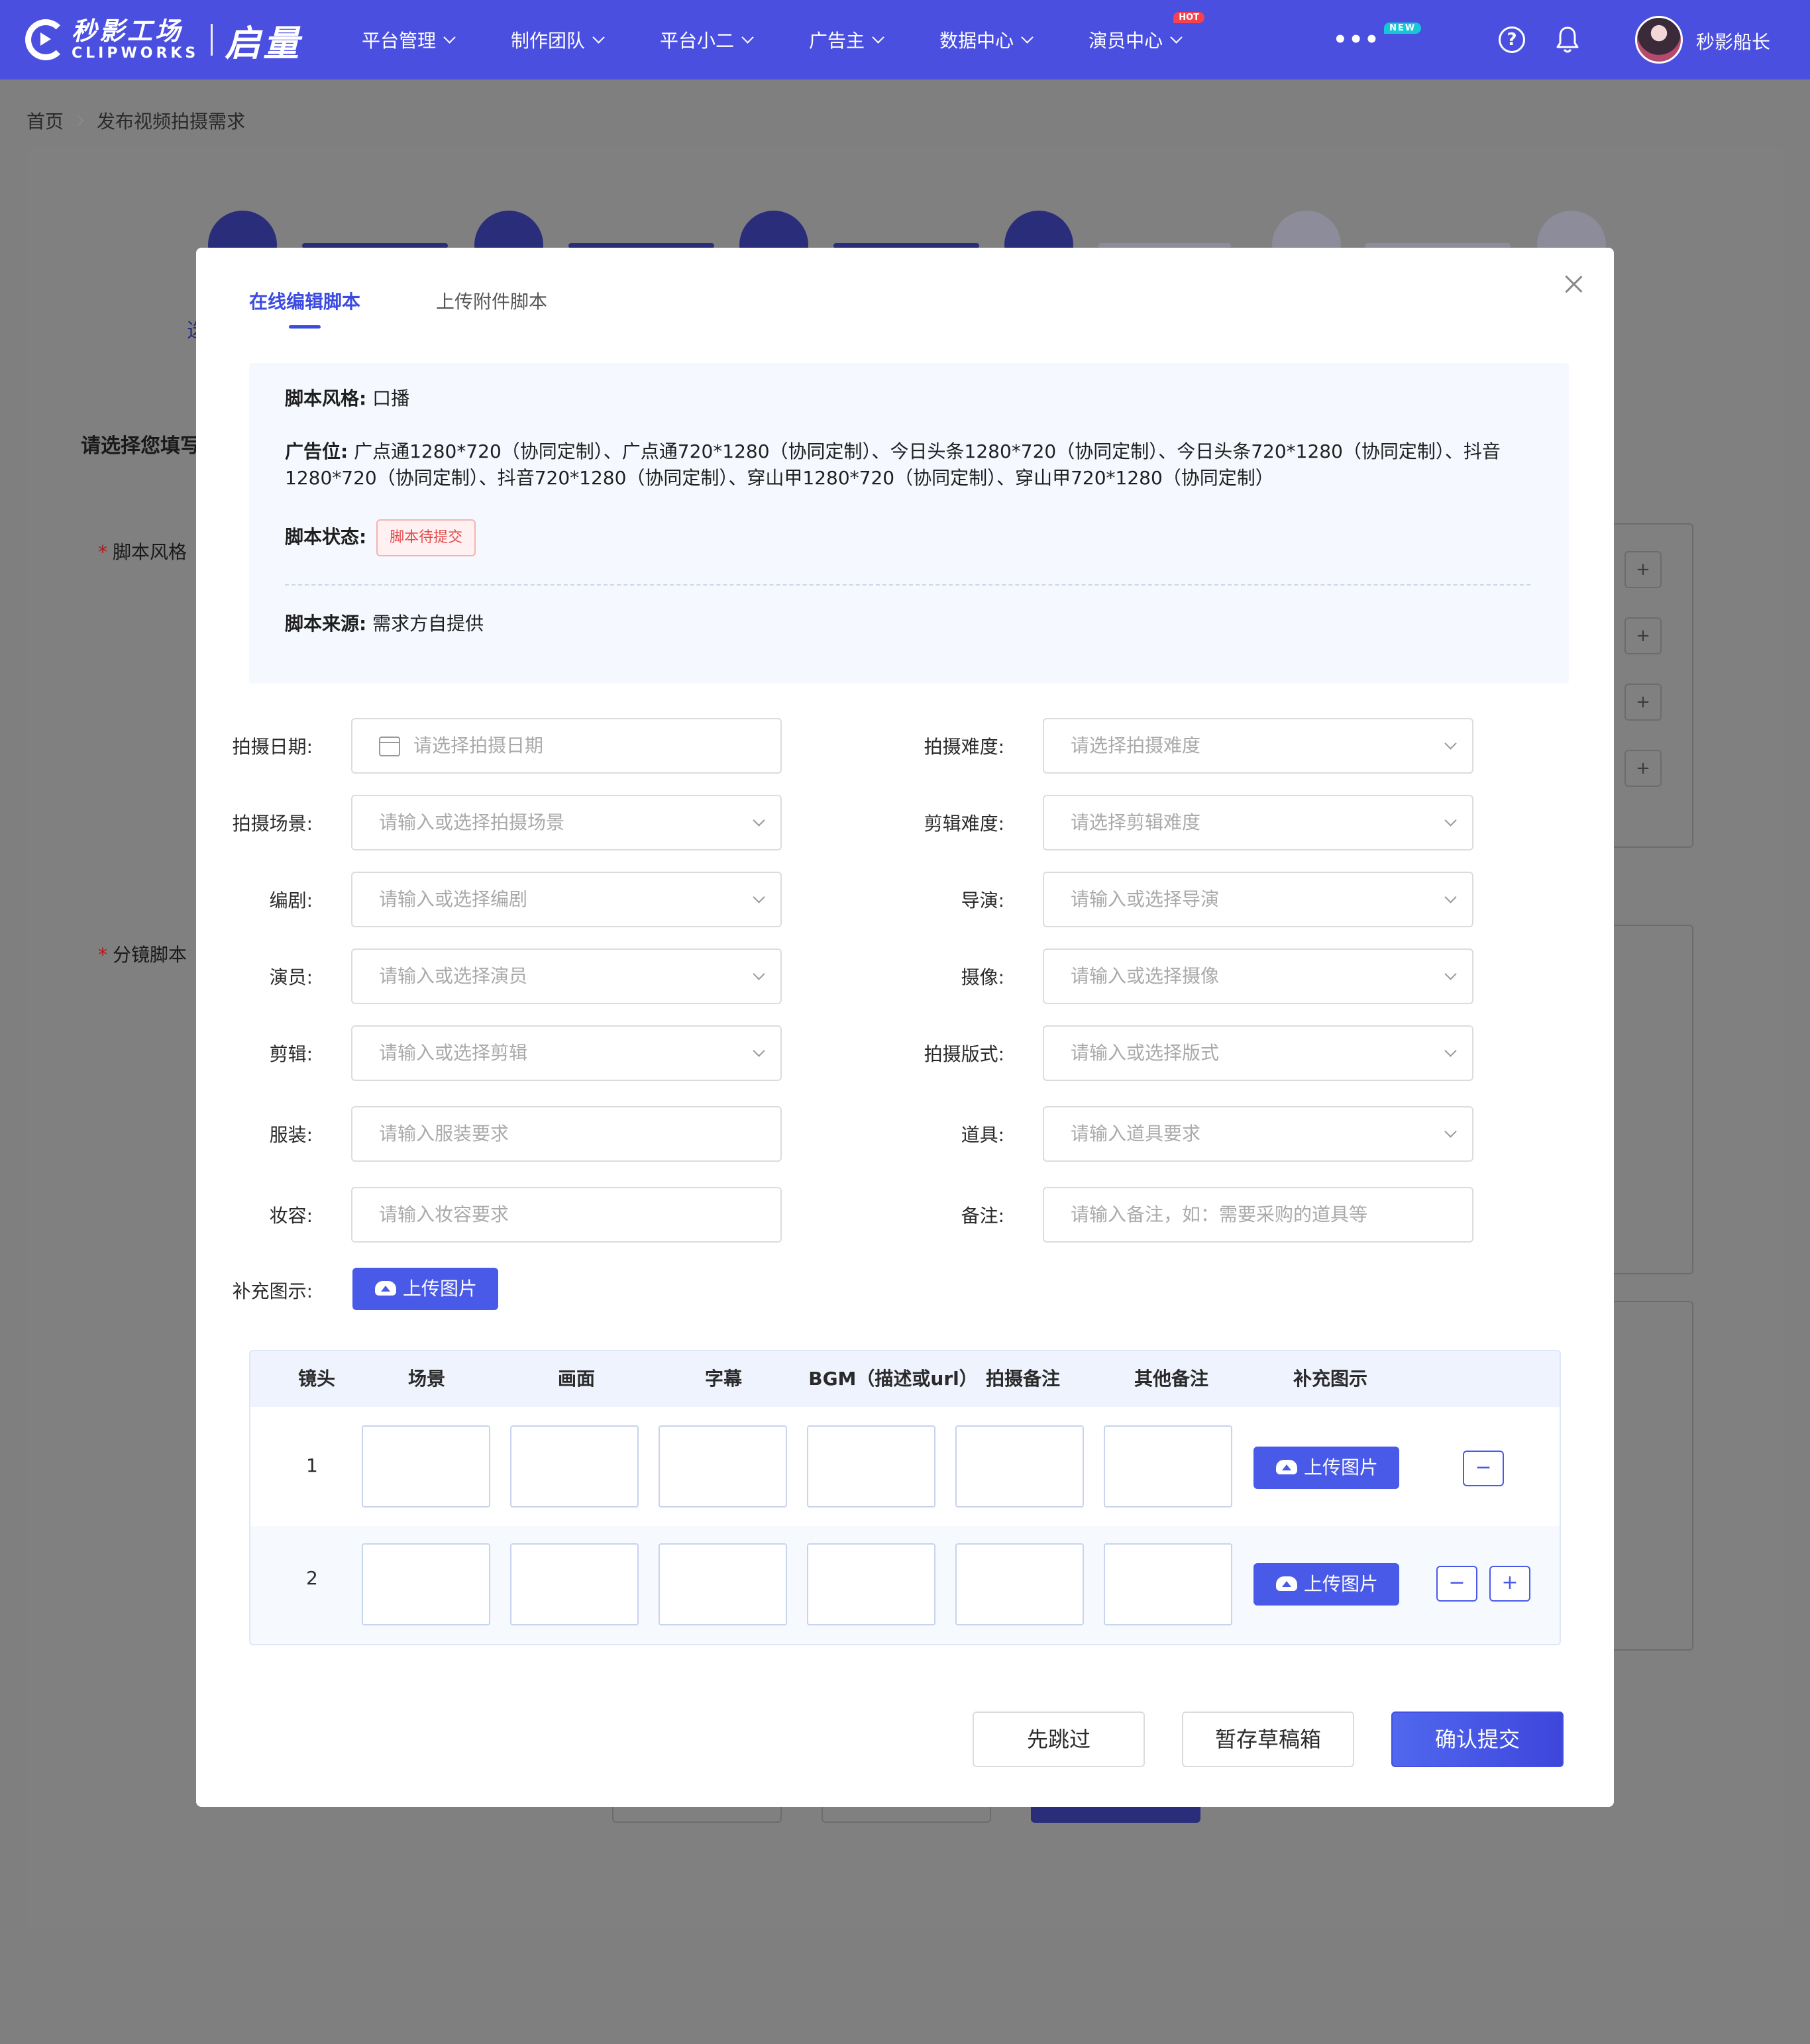 This screenshot has height=2044, width=1810. What do you see at coordinates (312, 1465) in the screenshot?
I see `shot-number: 1` at bounding box center [312, 1465].